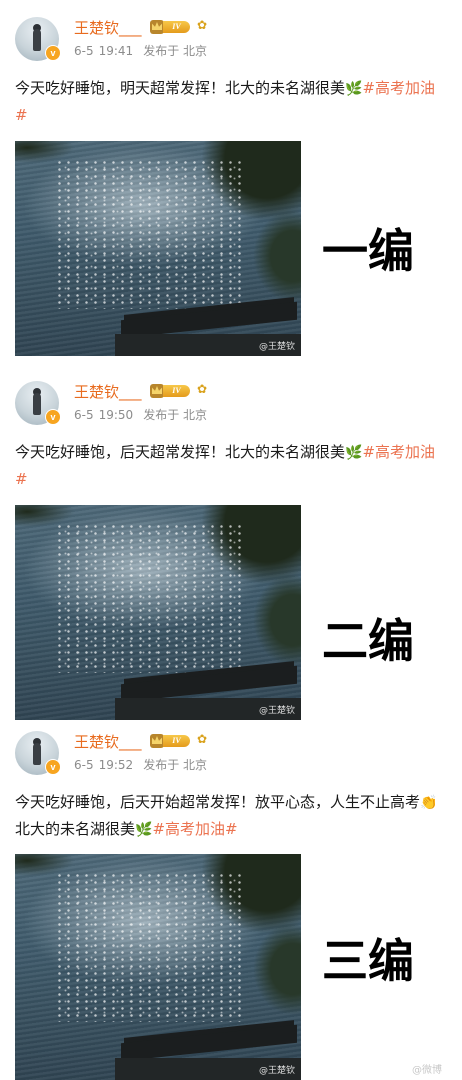 The width and height of the screenshot is (462, 1080). What do you see at coordinates (180, 452) in the screenshot?
I see `post-text-body: 今天吃好睡饱，后天超常发挥！北大的未名湖很美` at bounding box center [180, 452].